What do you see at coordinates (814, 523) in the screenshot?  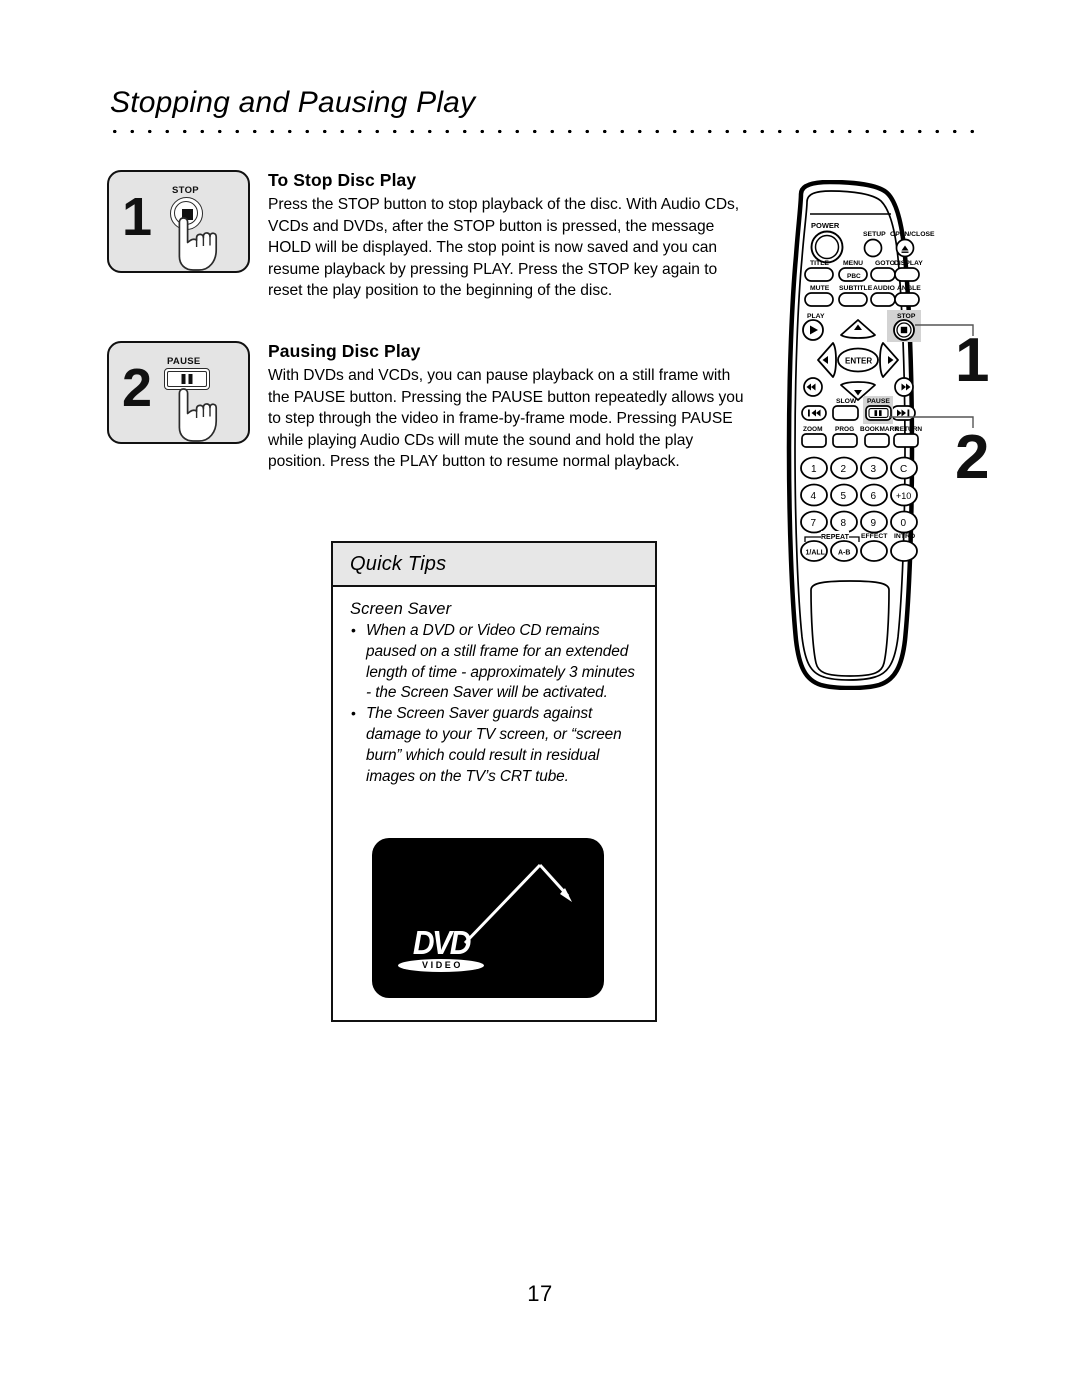 I see `svg-text: 7` at bounding box center [814, 523].